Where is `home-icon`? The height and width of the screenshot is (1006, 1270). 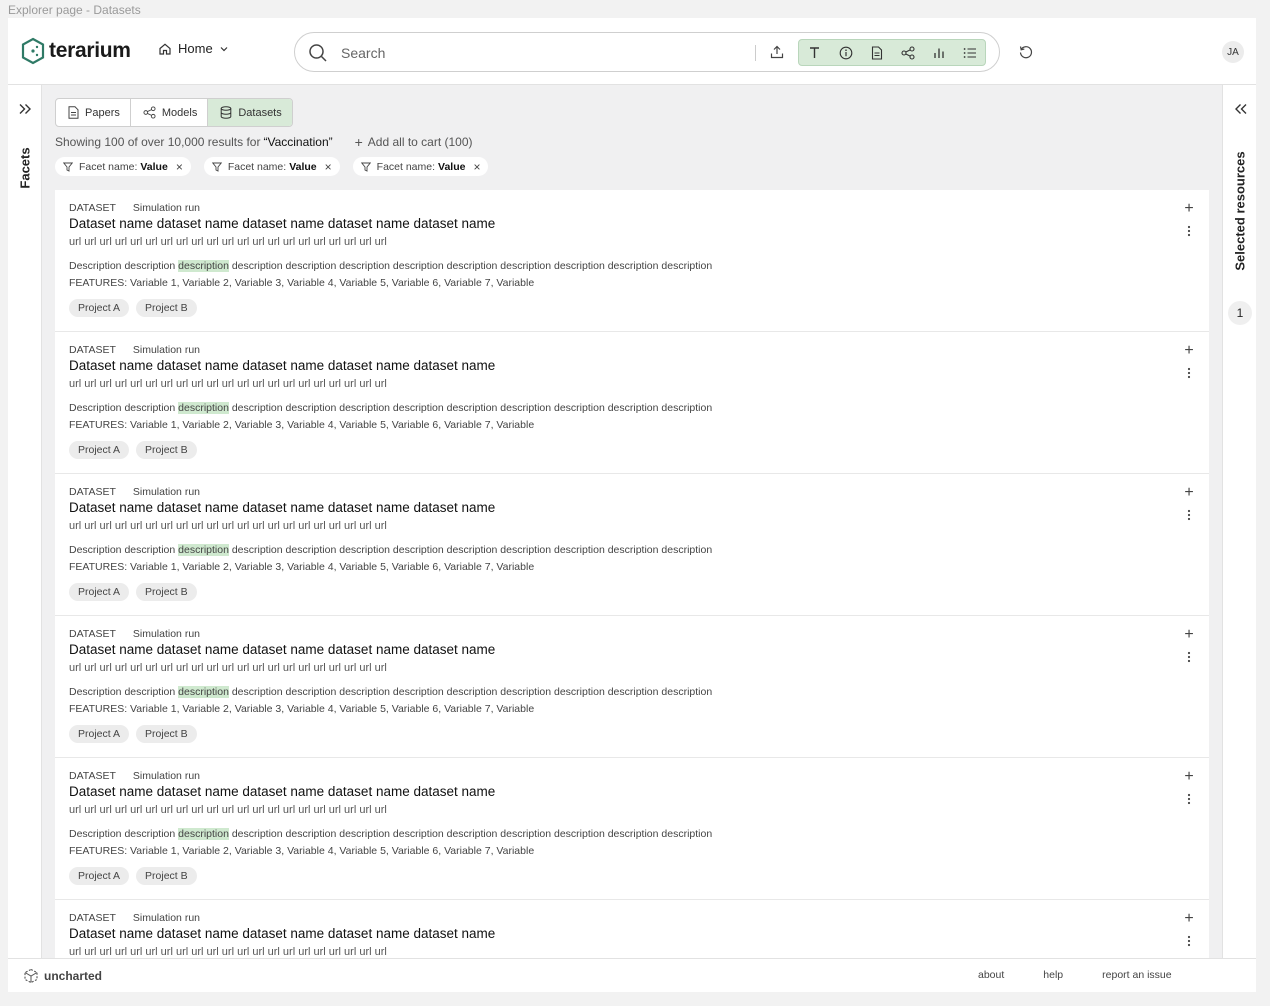 home-icon is located at coordinates (165, 49).